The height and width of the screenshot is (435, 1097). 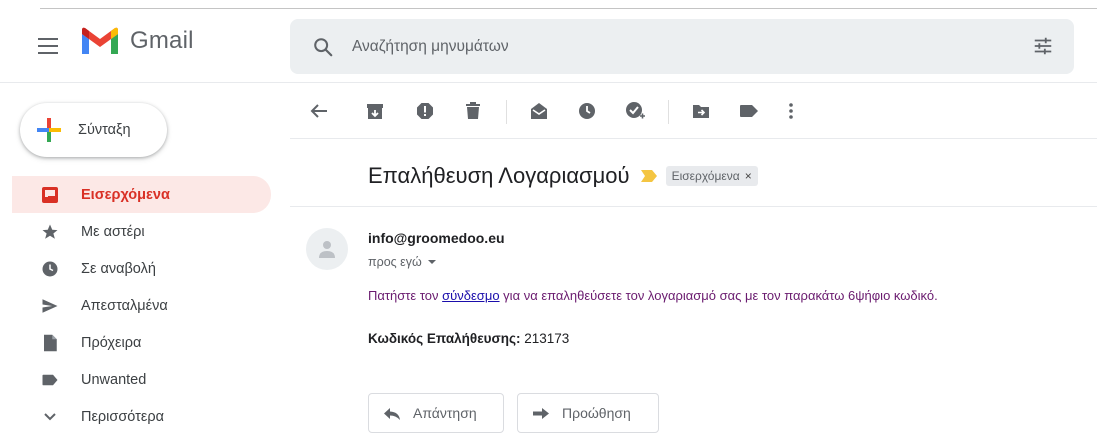 What do you see at coordinates (111, 342) in the screenshot?
I see `sidebar-item-label: Πρόχειρα` at bounding box center [111, 342].